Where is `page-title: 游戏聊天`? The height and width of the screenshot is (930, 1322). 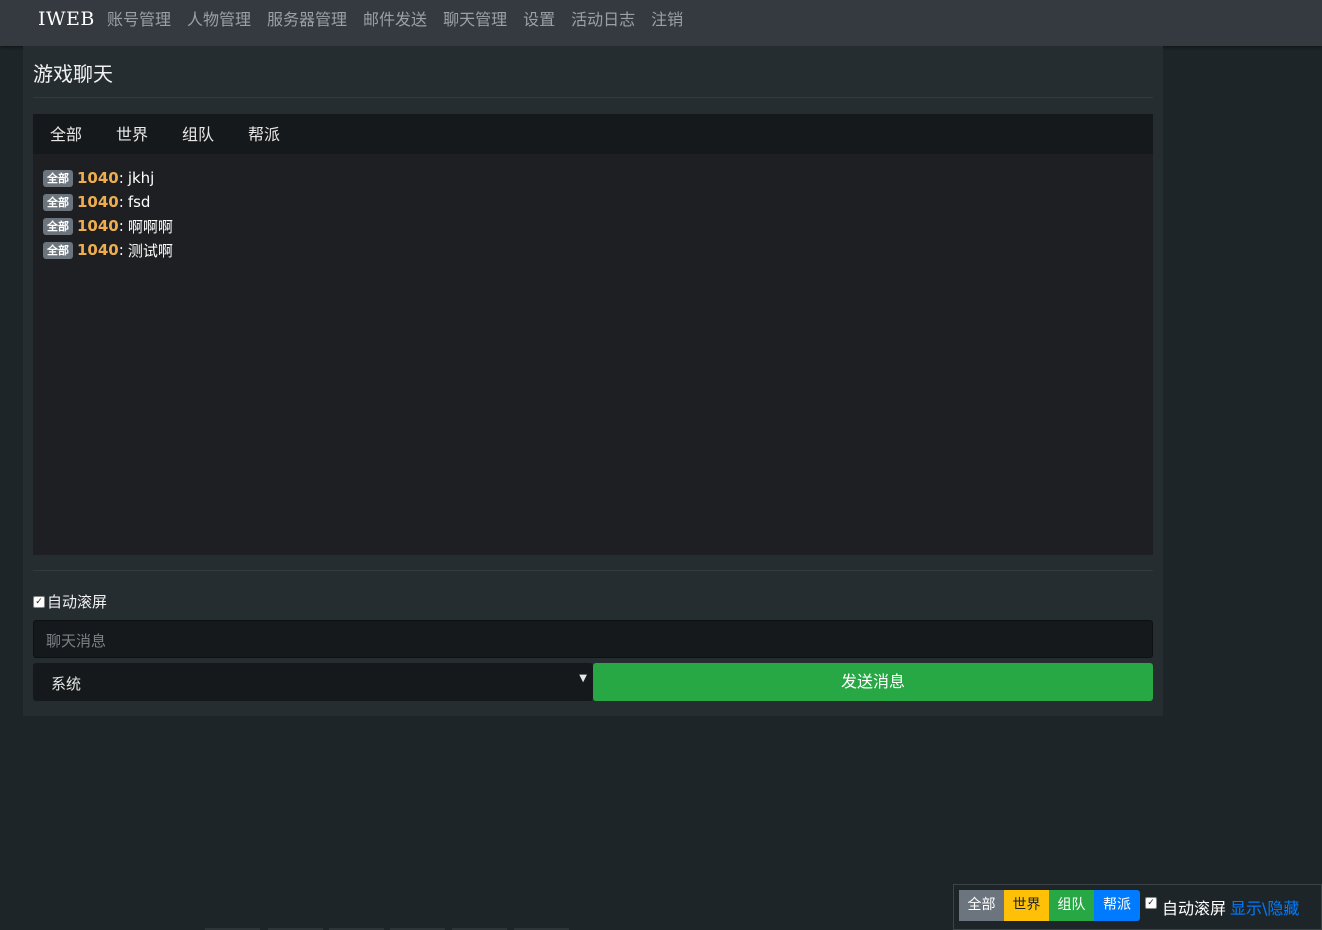
page-title: 游戏聊天 is located at coordinates (73, 74).